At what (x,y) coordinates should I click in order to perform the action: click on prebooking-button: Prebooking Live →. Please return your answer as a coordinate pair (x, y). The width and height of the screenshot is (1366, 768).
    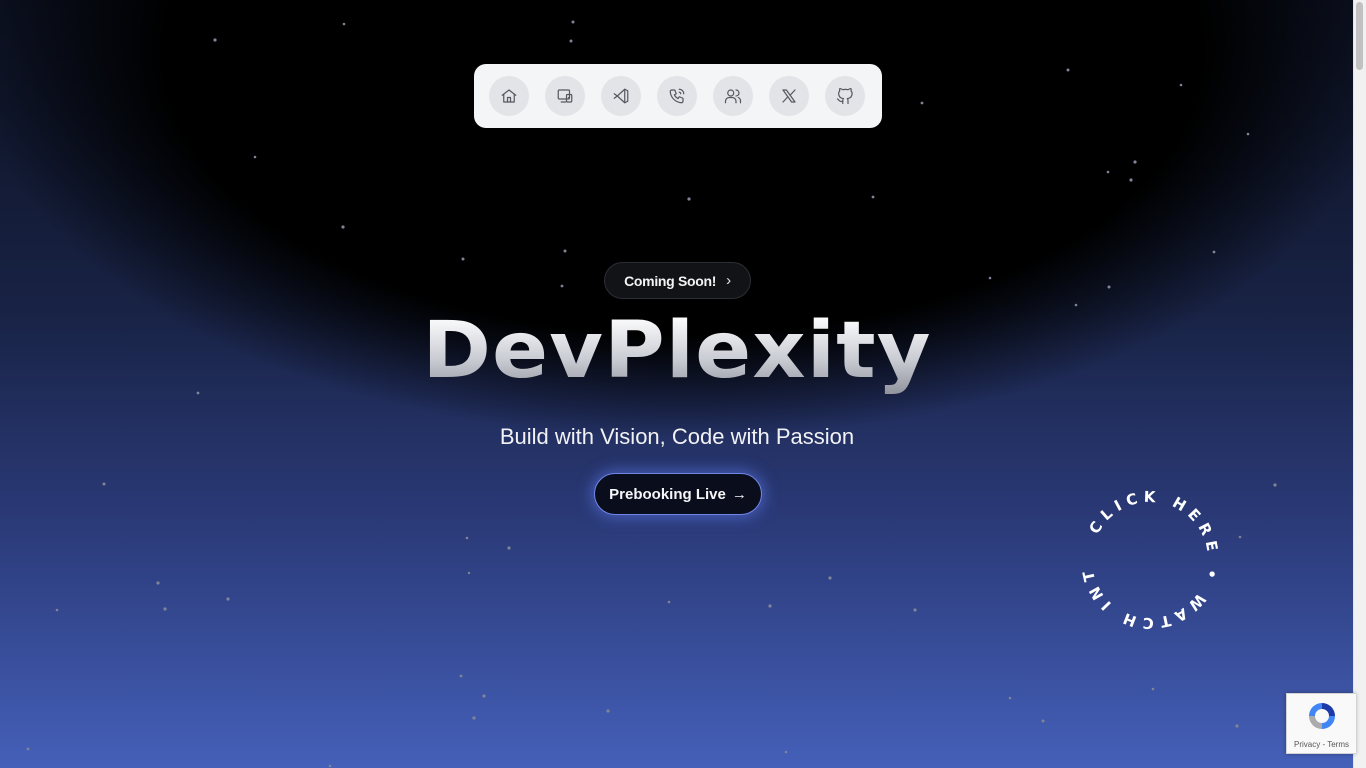
    Looking at the image, I should click on (678, 494).